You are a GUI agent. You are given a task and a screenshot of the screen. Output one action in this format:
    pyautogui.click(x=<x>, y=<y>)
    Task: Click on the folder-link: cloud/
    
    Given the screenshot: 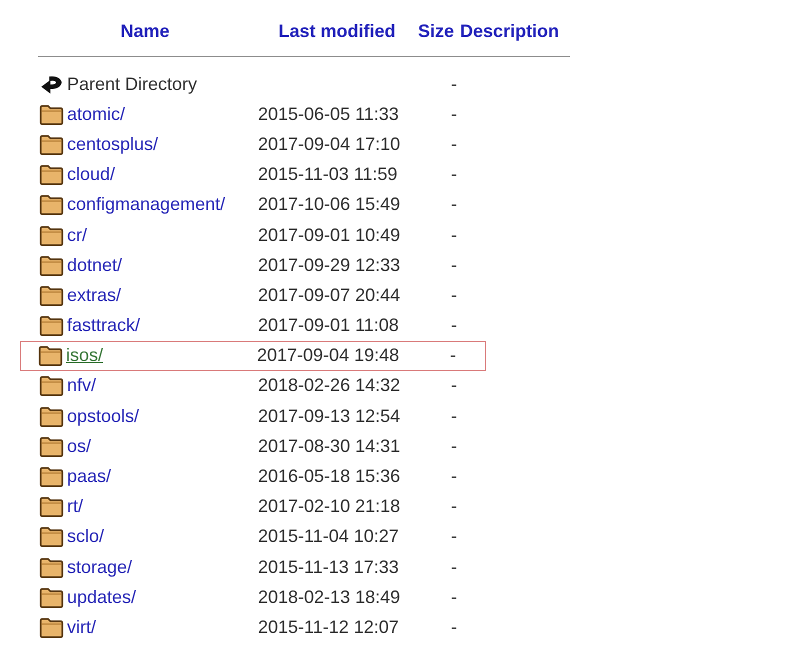 What is the action you would take?
    pyautogui.click(x=91, y=175)
    